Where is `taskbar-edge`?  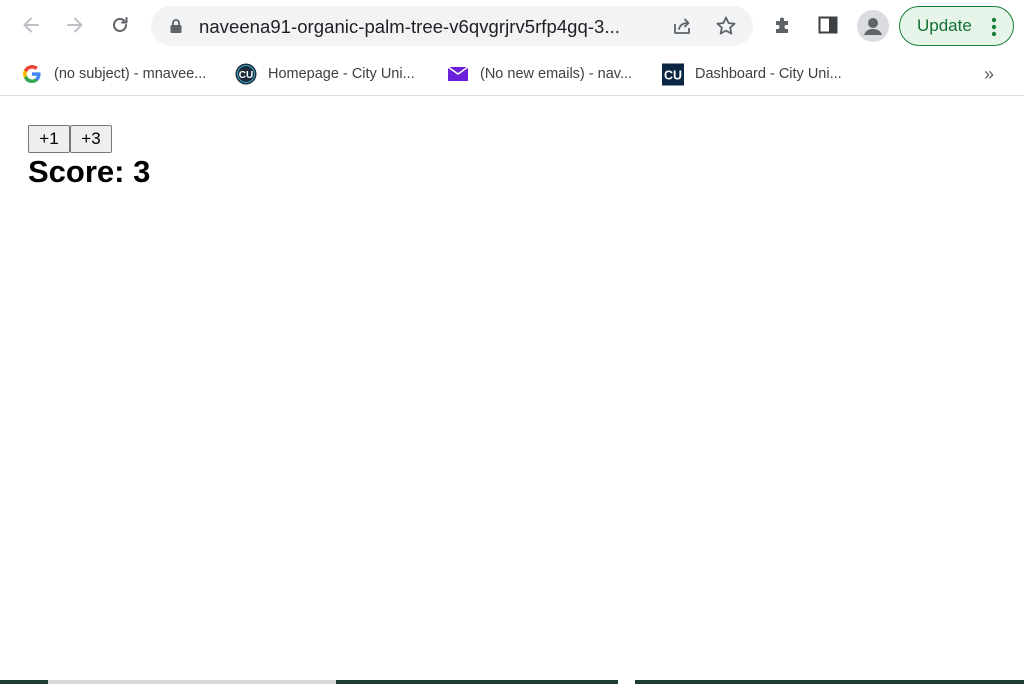 taskbar-edge is located at coordinates (512, 682).